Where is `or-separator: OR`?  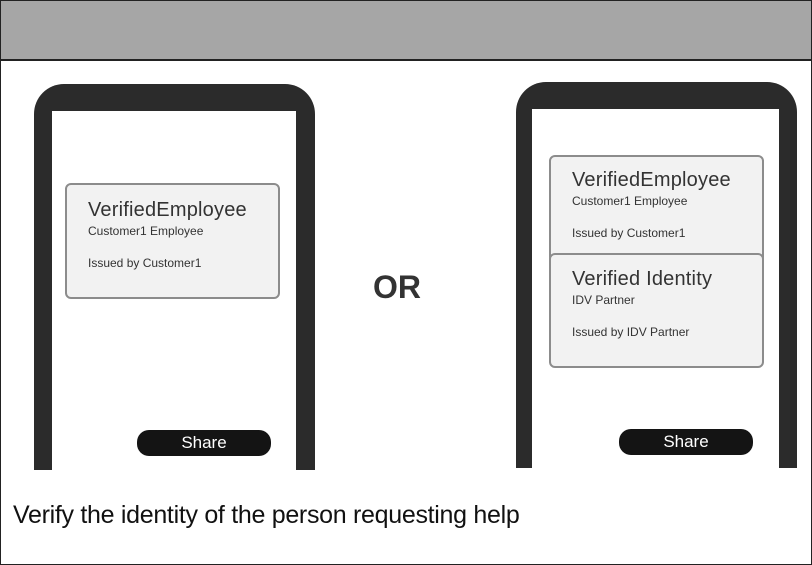
or-separator: OR is located at coordinates (397, 287).